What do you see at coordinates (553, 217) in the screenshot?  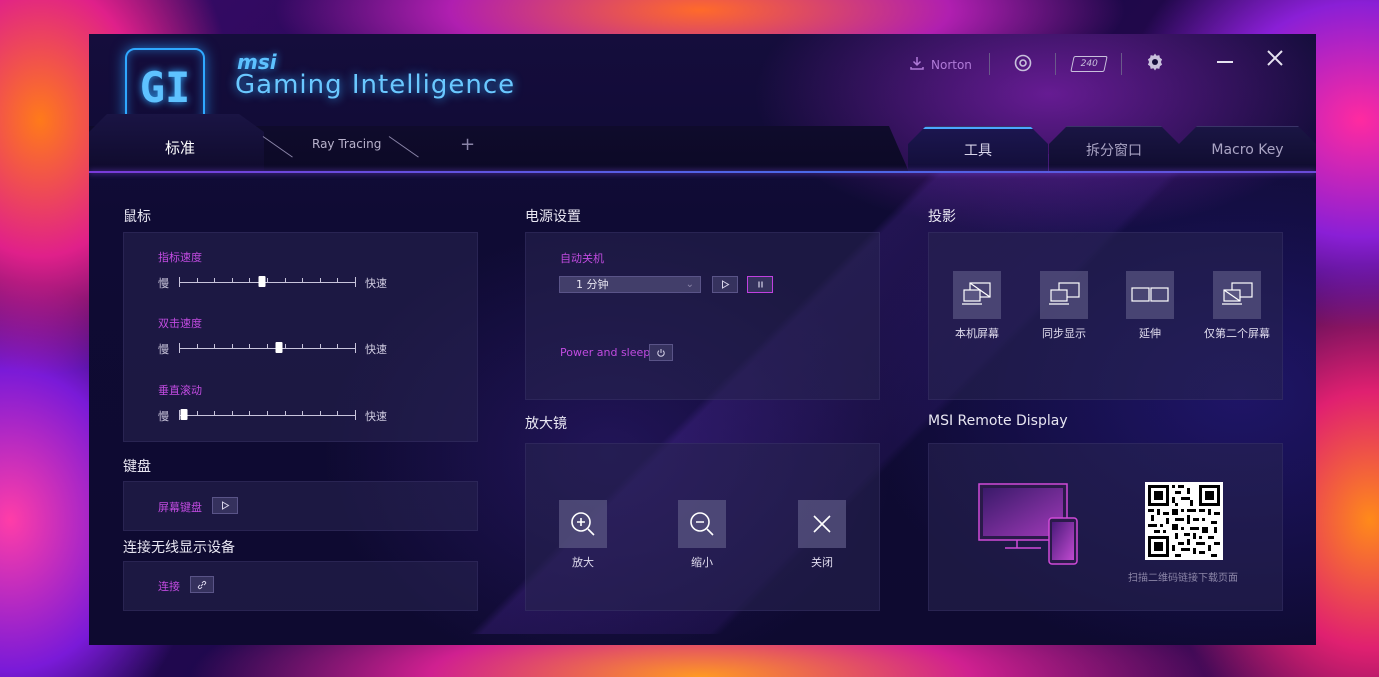 I see `power-section-title: 电源设置` at bounding box center [553, 217].